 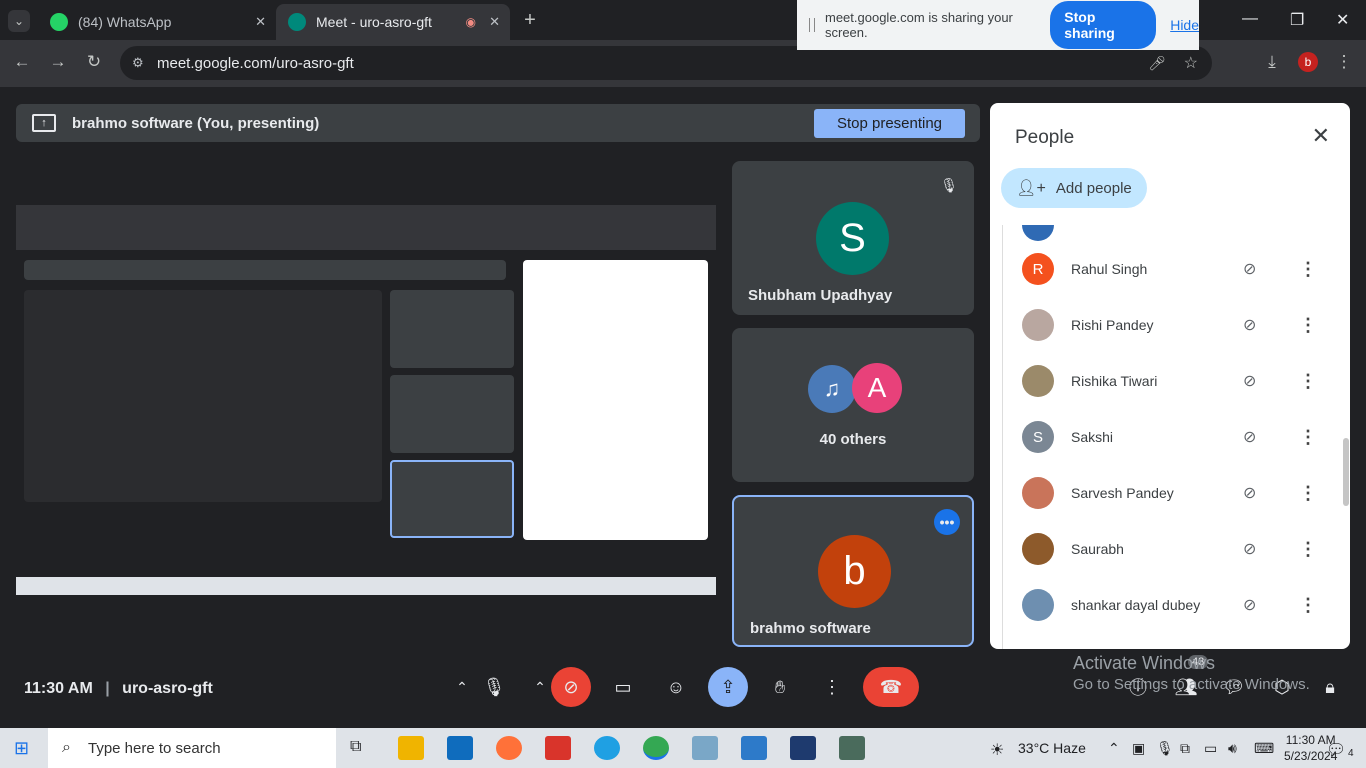 I want to click on present-button: ⇪, so click(x=728, y=687).